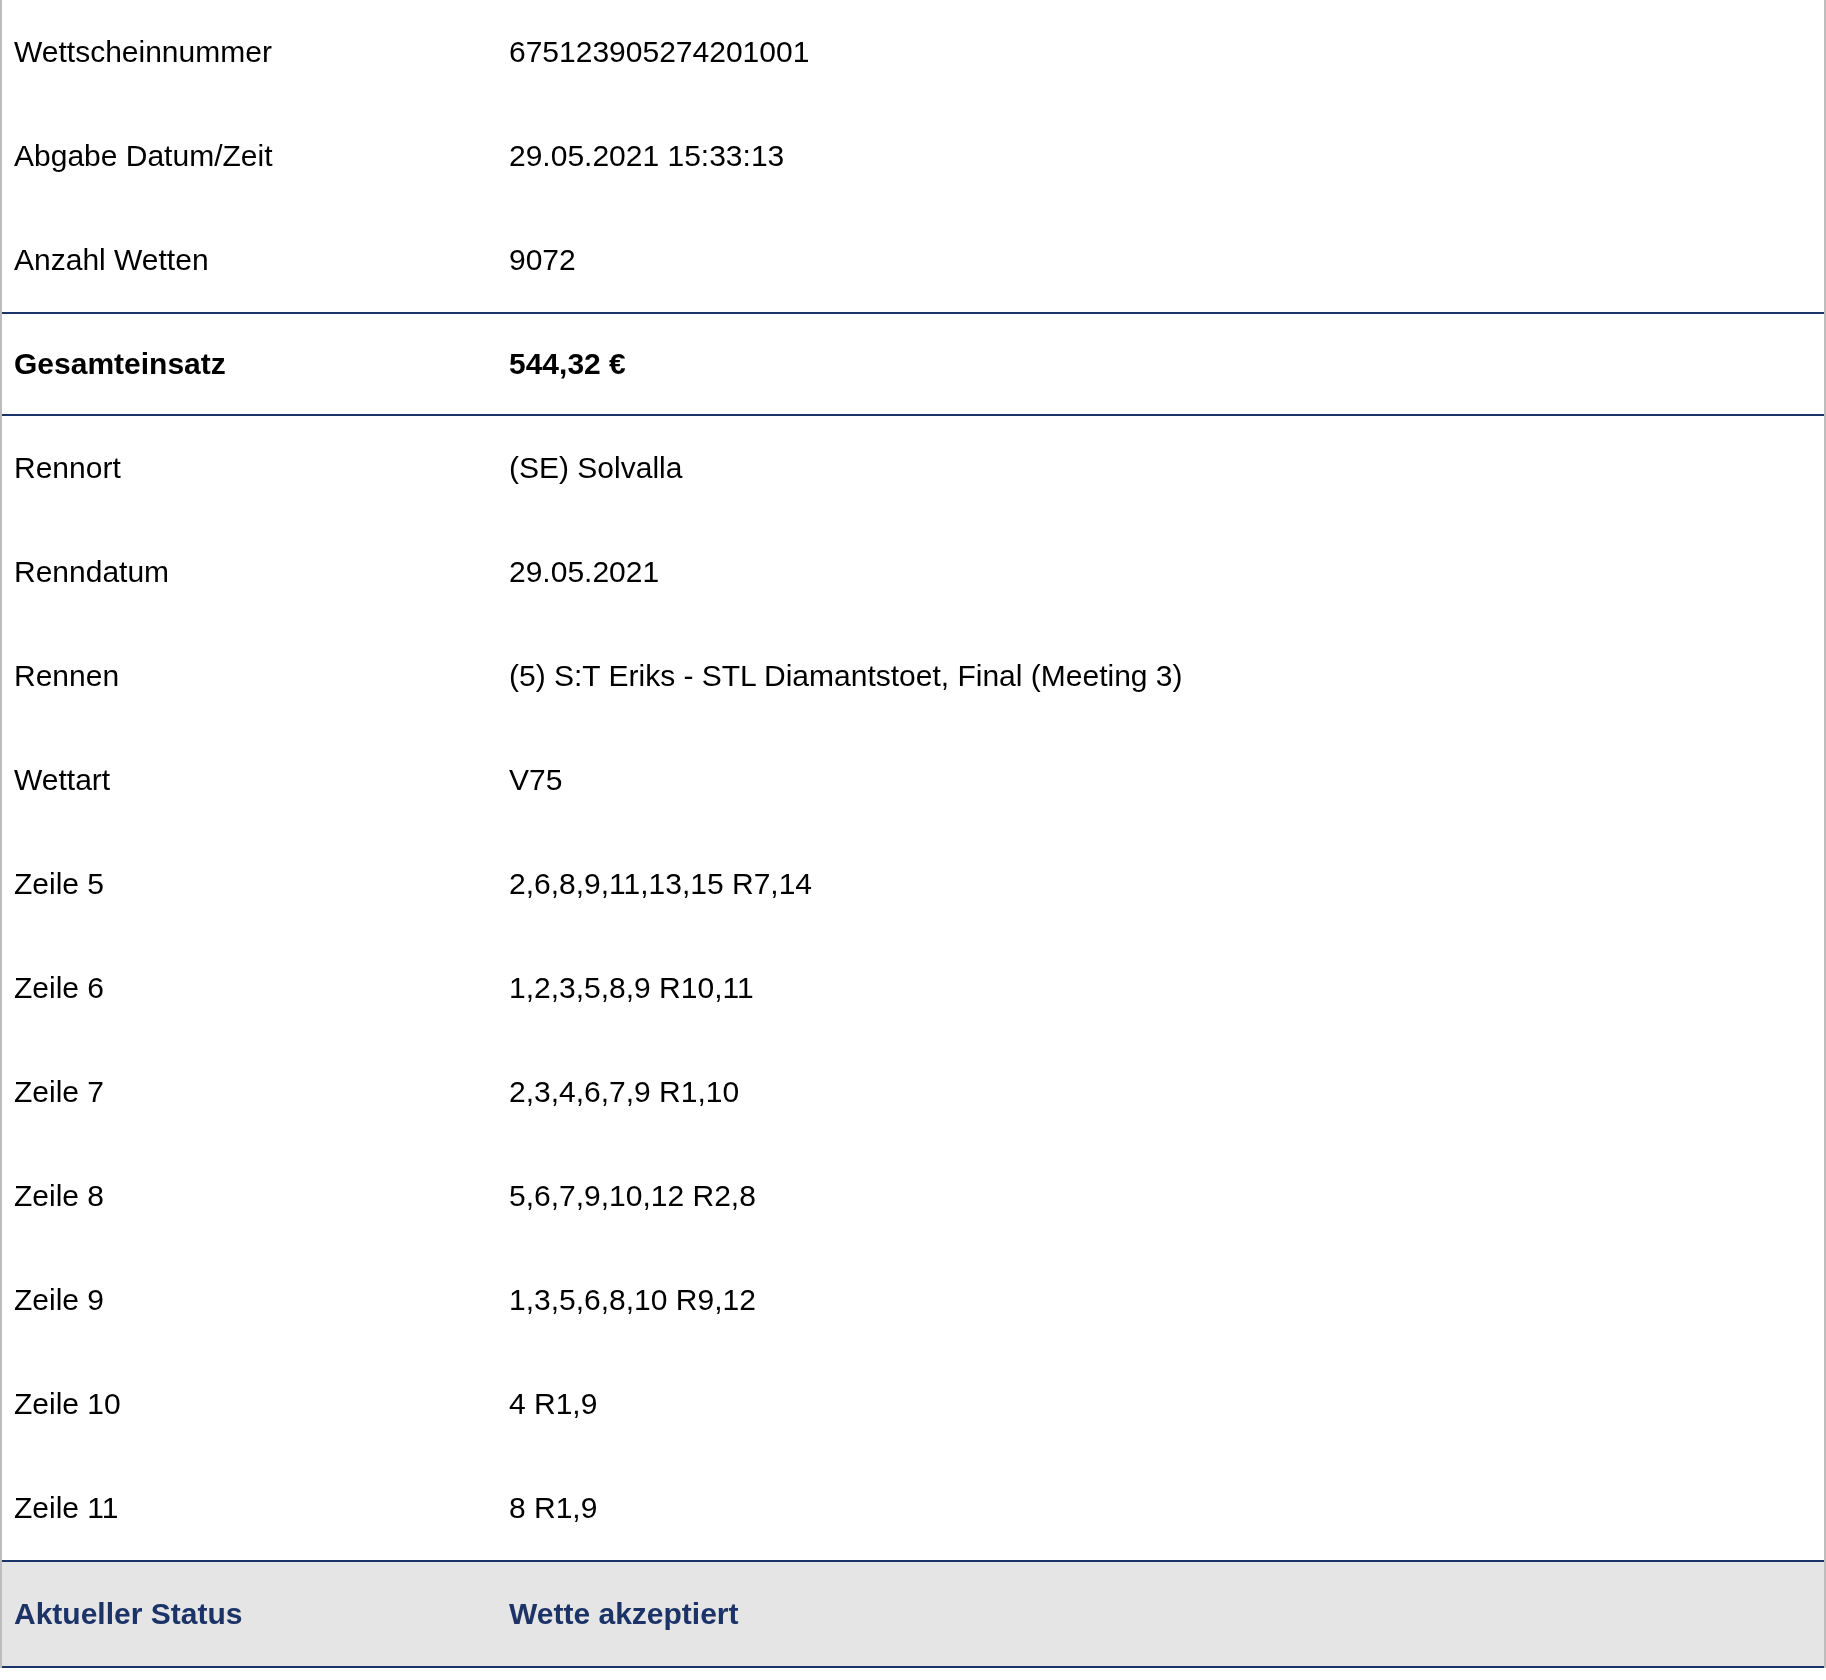 Image resolution: width=1826 pixels, height=1680 pixels. What do you see at coordinates (543, 260) in the screenshot?
I see `row-value: 9072` at bounding box center [543, 260].